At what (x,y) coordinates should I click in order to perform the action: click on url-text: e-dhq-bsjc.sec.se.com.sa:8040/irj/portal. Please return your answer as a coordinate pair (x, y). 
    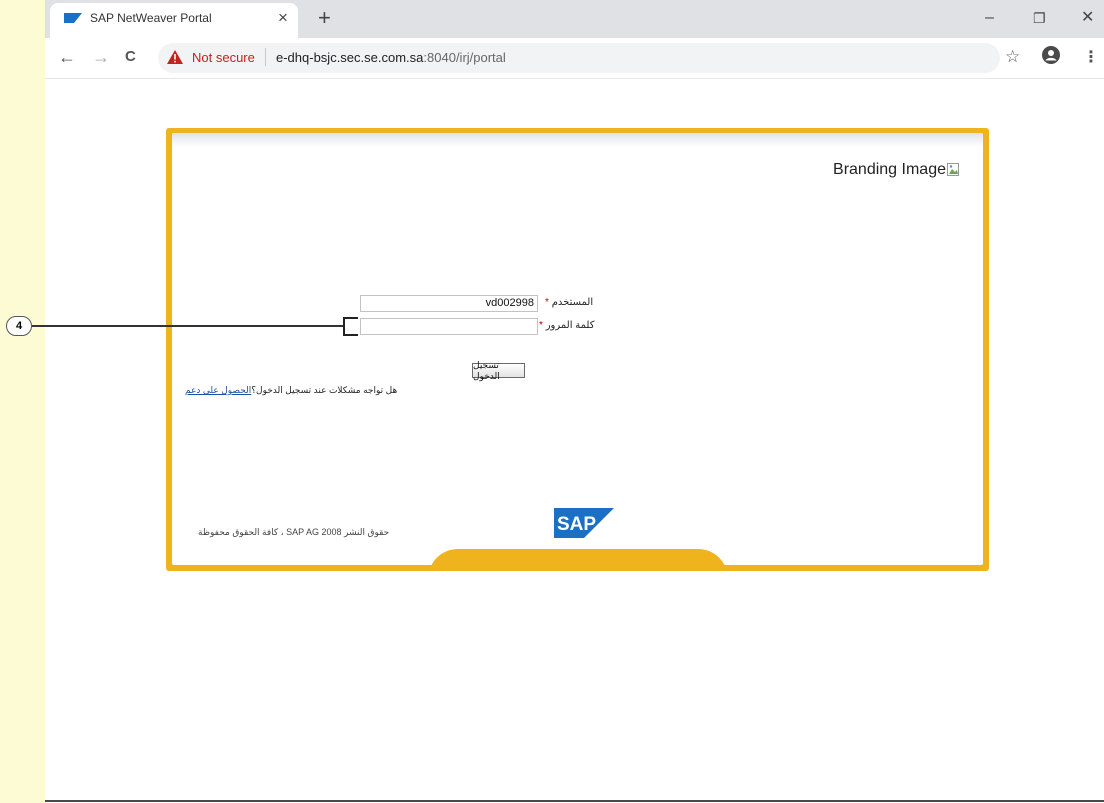
    Looking at the image, I should click on (391, 57).